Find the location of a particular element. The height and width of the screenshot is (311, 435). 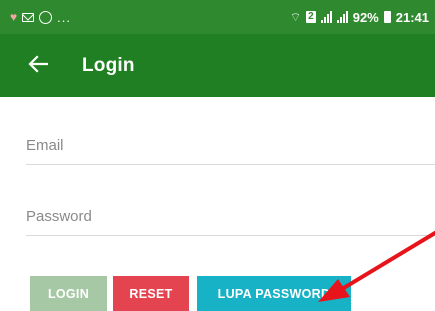

status-bar-right: ⌔ 2 92% 21:41 is located at coordinates (359, 17).